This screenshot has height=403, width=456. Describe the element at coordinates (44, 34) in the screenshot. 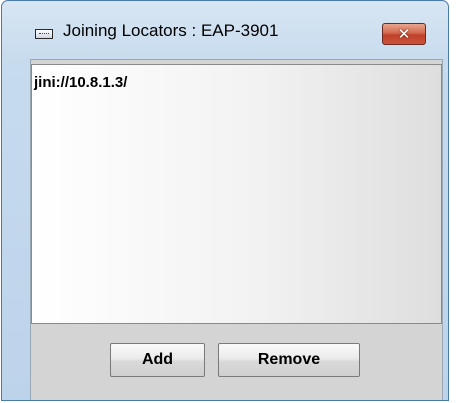

I see `window-icon` at that location.